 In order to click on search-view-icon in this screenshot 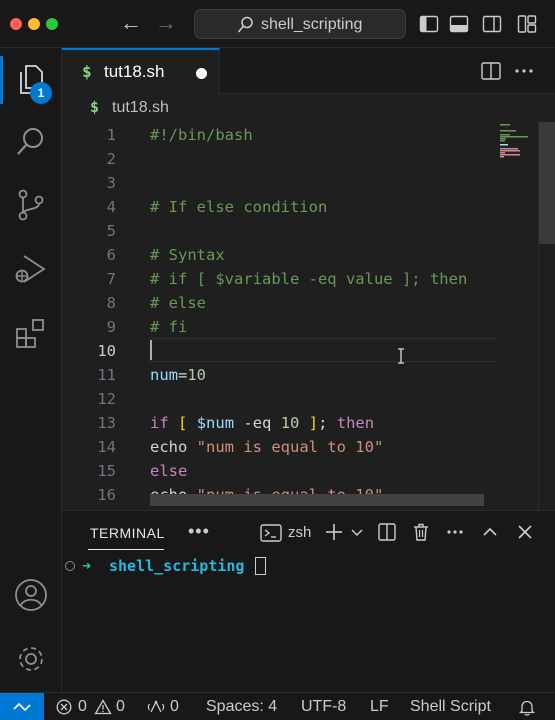, I will do `click(31, 141)`.